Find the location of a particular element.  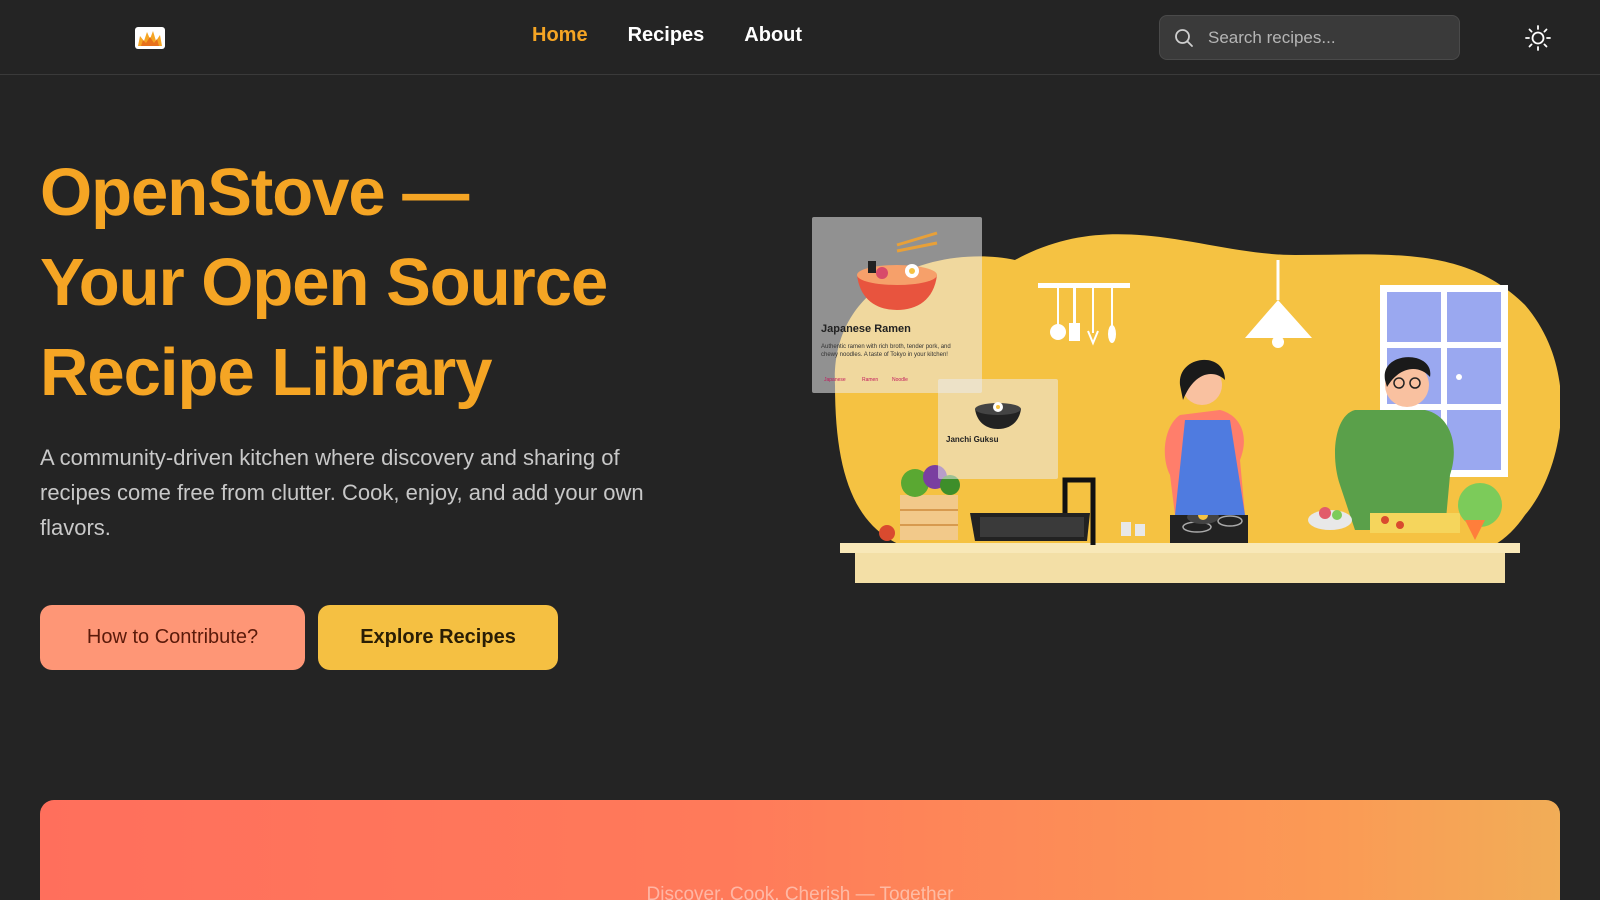

site-header: Home Recipes About is located at coordinates (800, 37).